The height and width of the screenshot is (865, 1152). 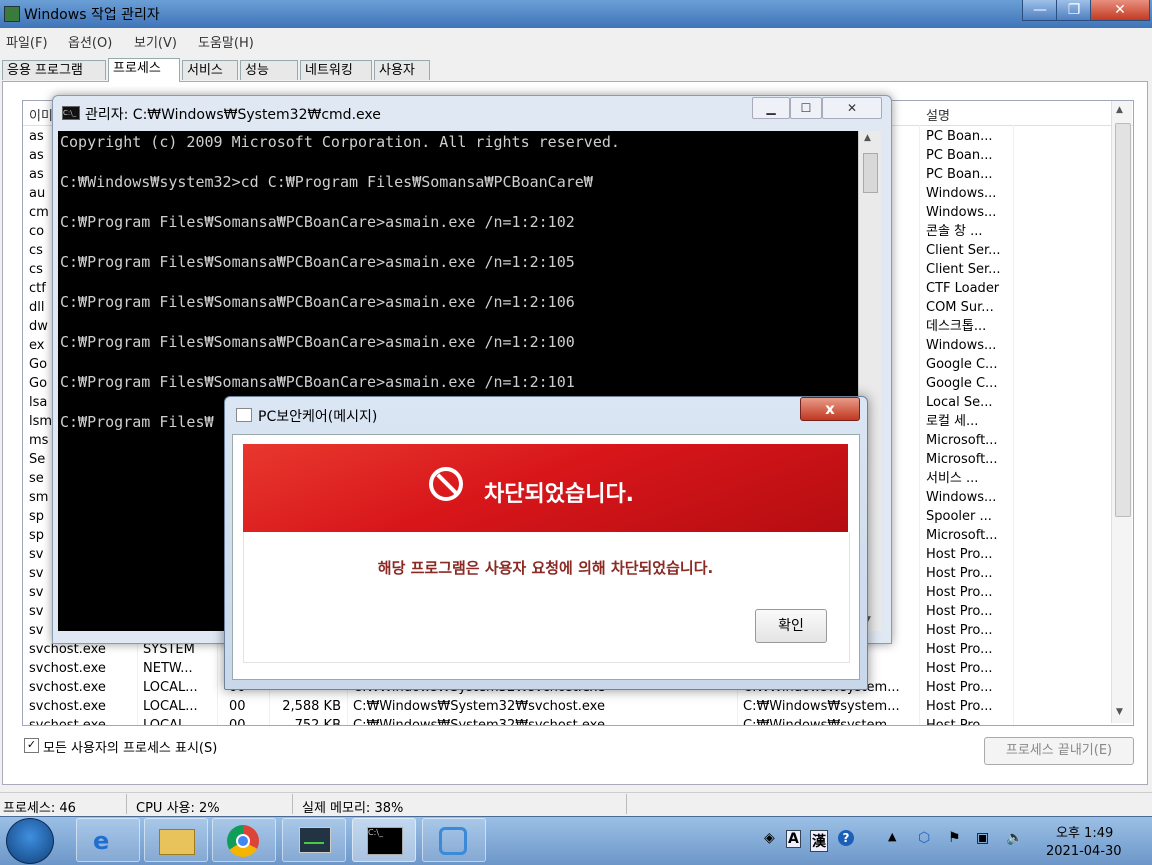 What do you see at coordinates (852, 108) in the screenshot?
I see `cmd-close-button: ✕` at bounding box center [852, 108].